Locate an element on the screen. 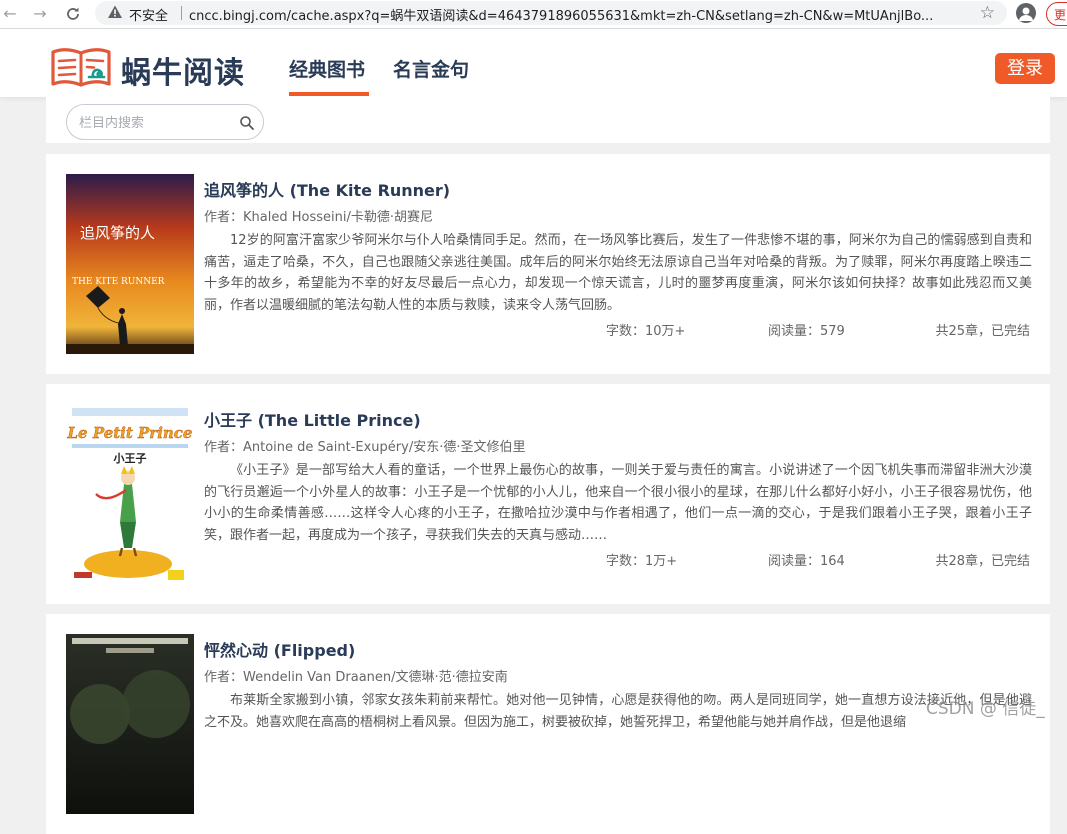  search-panel is located at coordinates (548, 120).